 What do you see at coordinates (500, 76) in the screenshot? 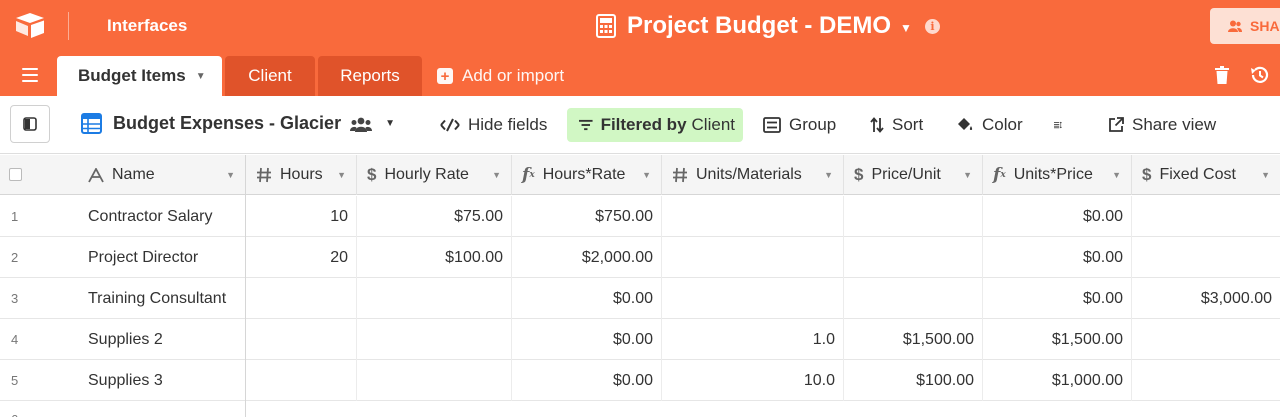
I see `add-or-import-button: + Add or import` at bounding box center [500, 76].